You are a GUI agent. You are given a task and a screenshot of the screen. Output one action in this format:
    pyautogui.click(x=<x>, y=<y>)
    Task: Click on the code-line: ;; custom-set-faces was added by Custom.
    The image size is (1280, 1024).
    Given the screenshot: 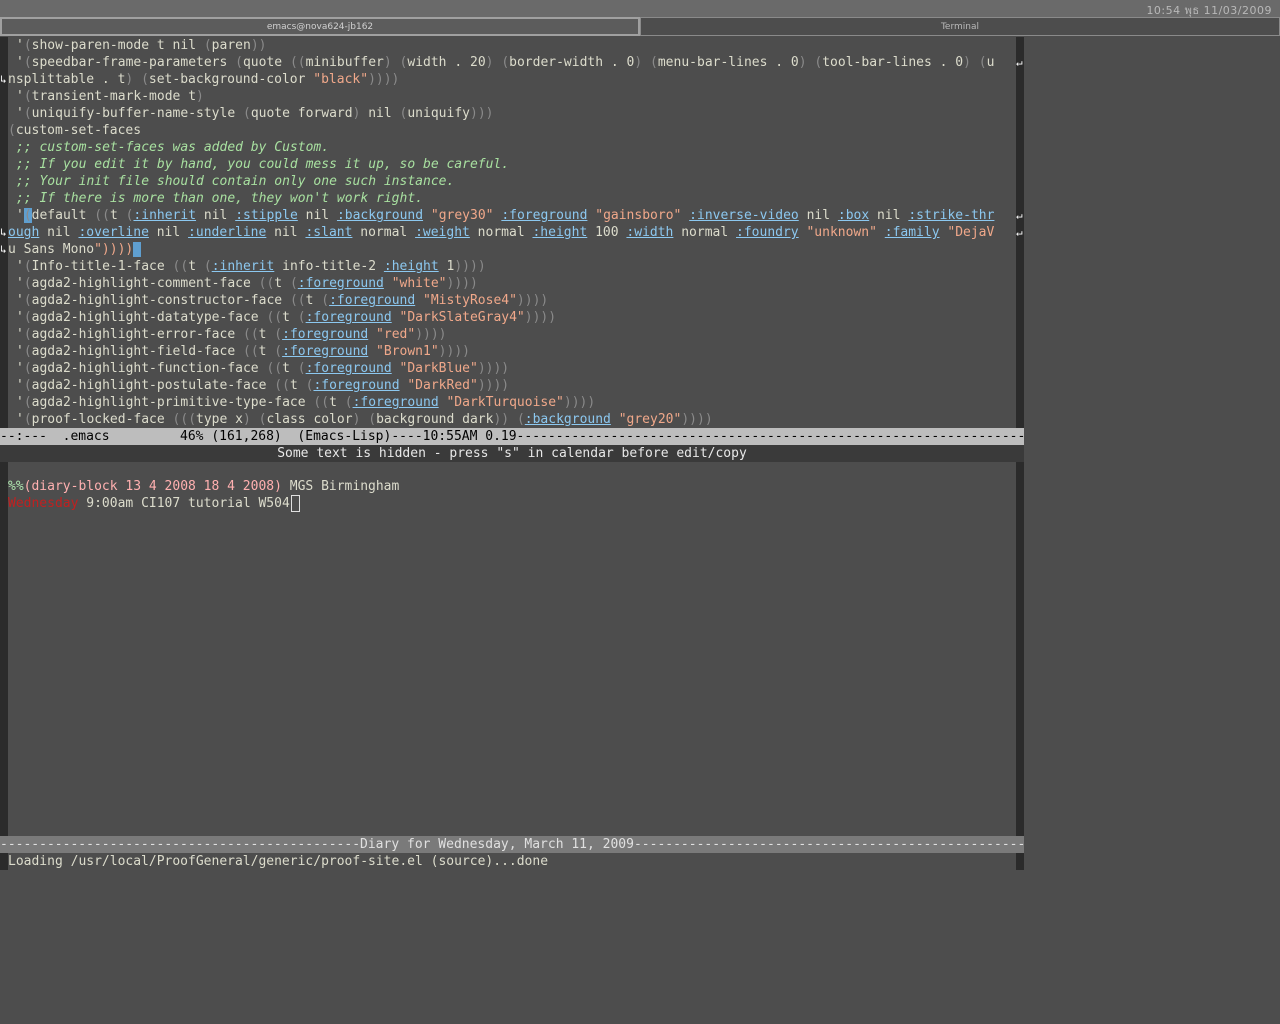 What is the action you would take?
    pyautogui.click(x=172, y=147)
    